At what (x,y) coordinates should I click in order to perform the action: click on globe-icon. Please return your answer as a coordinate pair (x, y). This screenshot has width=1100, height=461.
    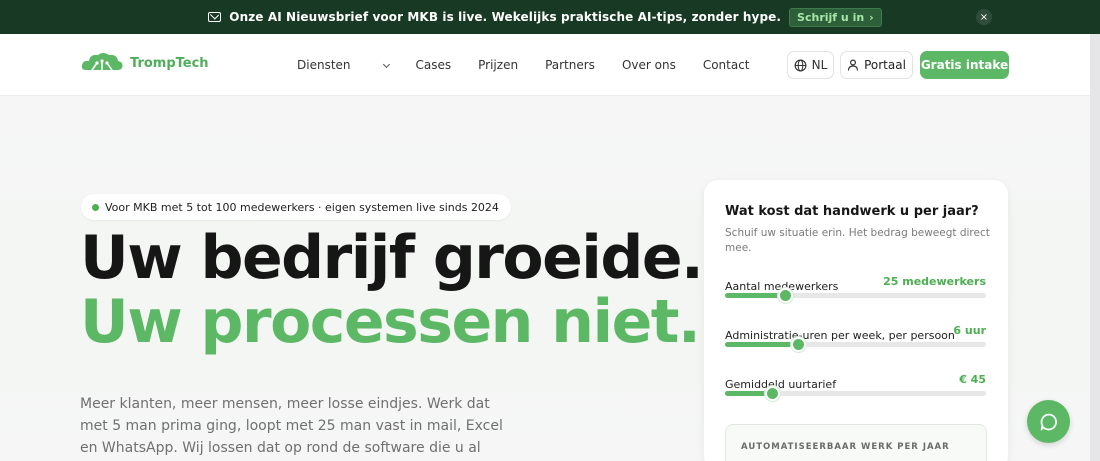
    Looking at the image, I should click on (800, 65).